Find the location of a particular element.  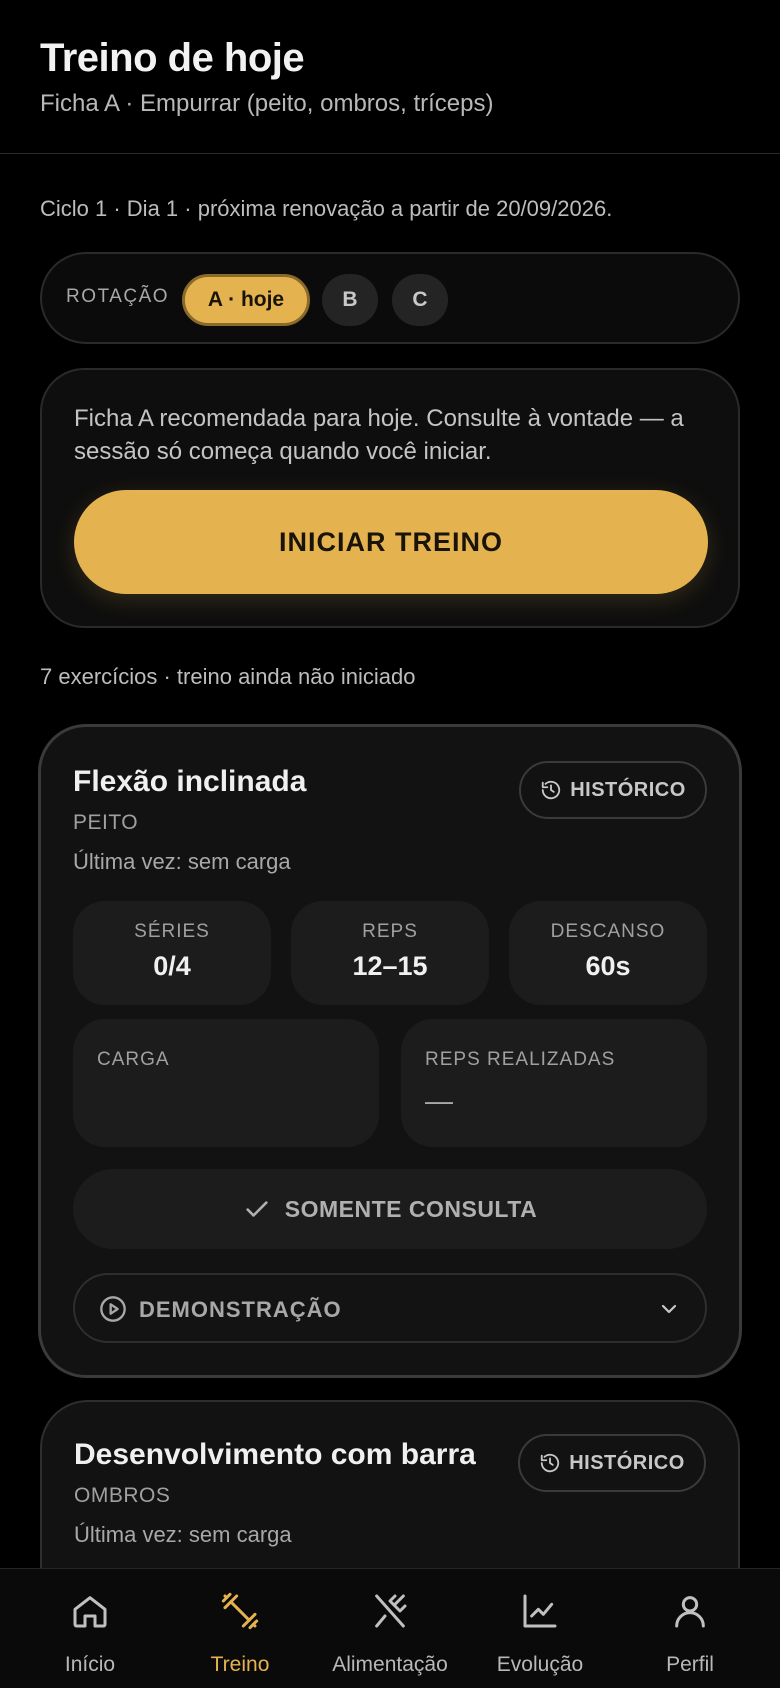

demonstration-label: DEMONSTRAÇÃO is located at coordinates (240, 1309).